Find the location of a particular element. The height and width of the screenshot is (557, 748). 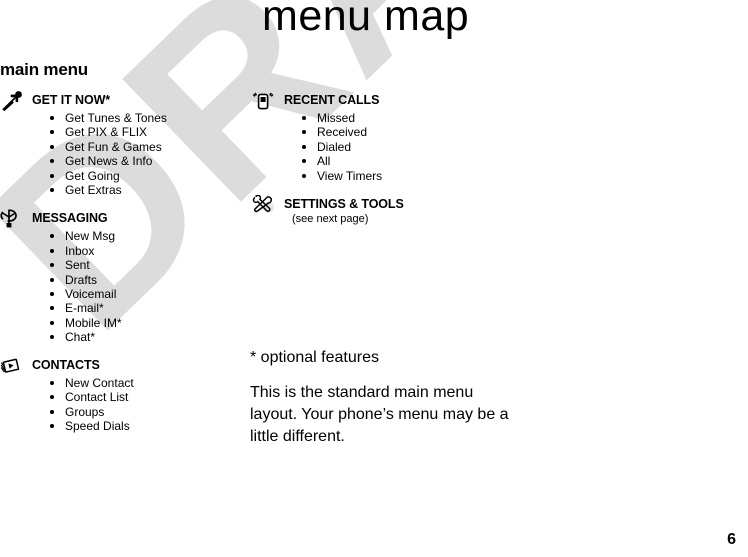

list-item-label: Get Extras is located at coordinates (93, 190).